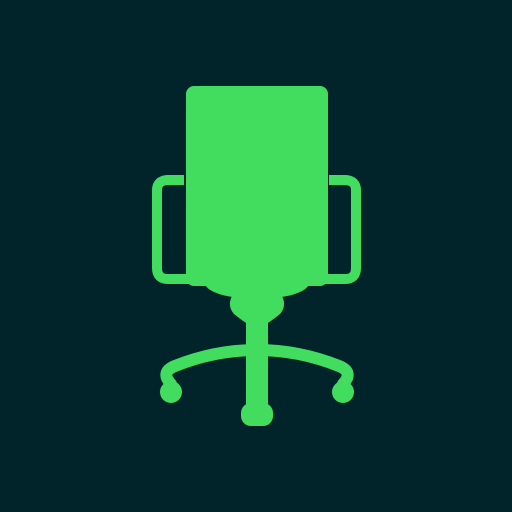  What do you see at coordinates (257, 186) in the screenshot?
I see `chair-backrest` at bounding box center [257, 186].